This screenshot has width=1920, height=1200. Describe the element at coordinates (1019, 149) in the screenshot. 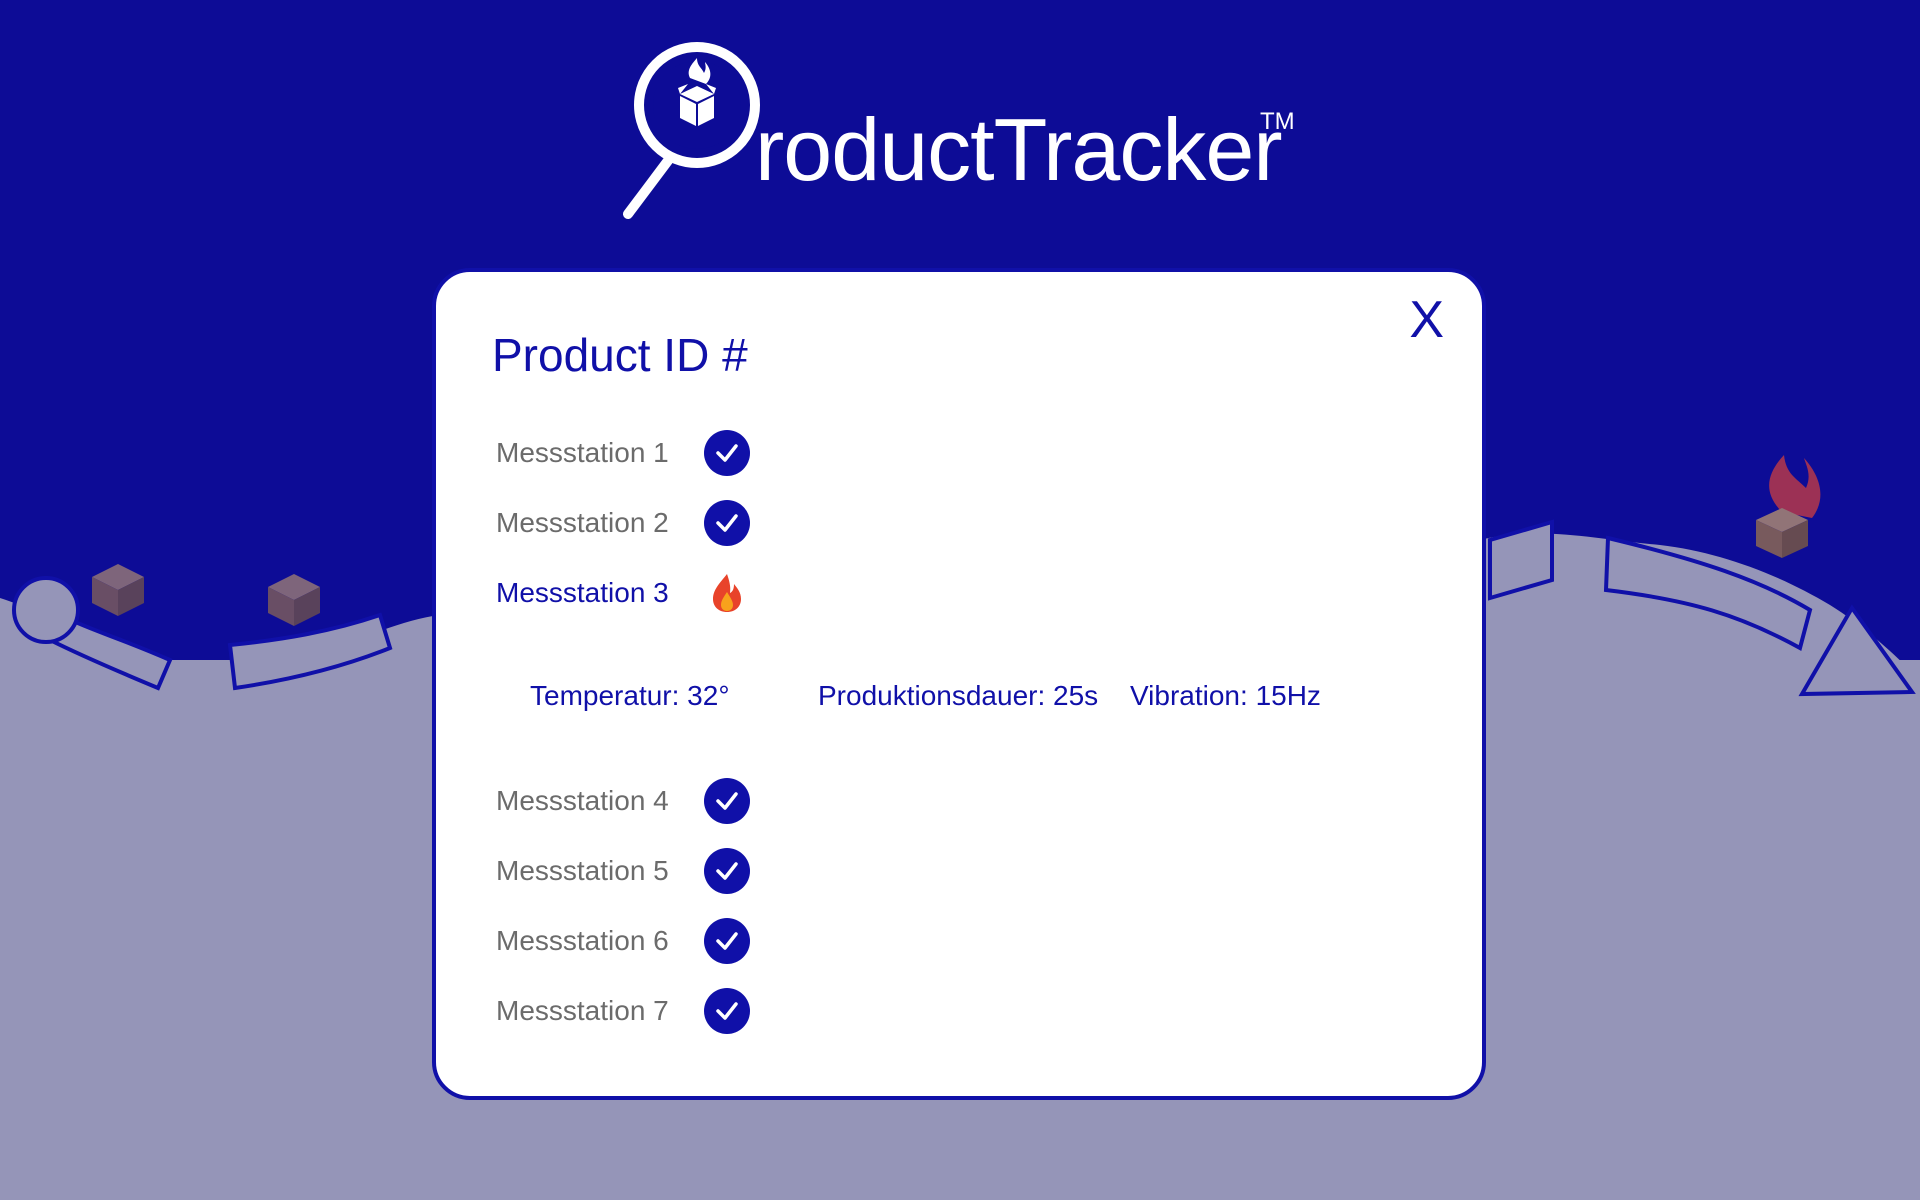

I see `logo-text: roductTracker` at that location.